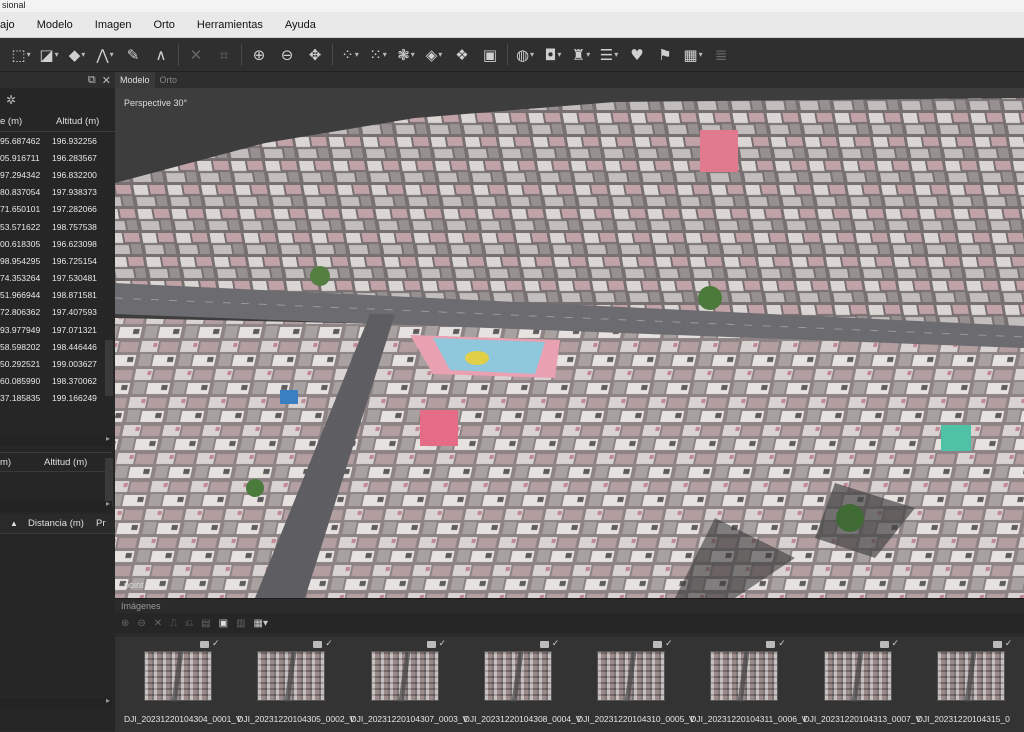  I want to click on menu-orto: Orto, so click(163, 25).